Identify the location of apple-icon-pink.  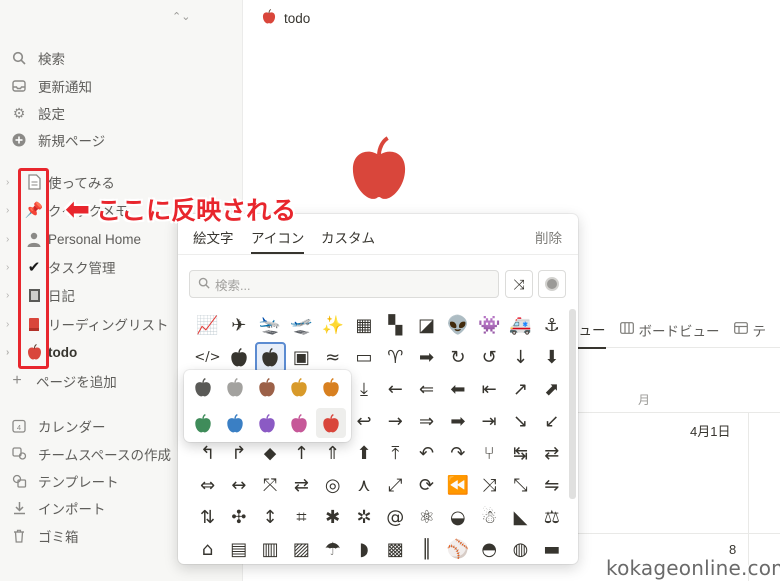
(299, 423).